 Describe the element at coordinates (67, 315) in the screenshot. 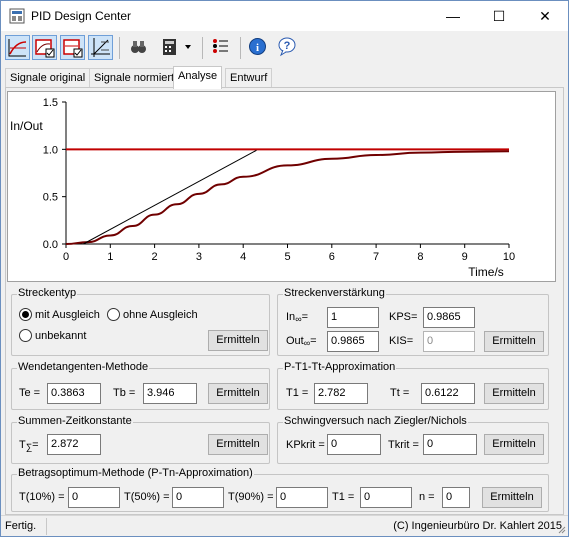

I see `radio-label: mit Ausgleich` at that location.